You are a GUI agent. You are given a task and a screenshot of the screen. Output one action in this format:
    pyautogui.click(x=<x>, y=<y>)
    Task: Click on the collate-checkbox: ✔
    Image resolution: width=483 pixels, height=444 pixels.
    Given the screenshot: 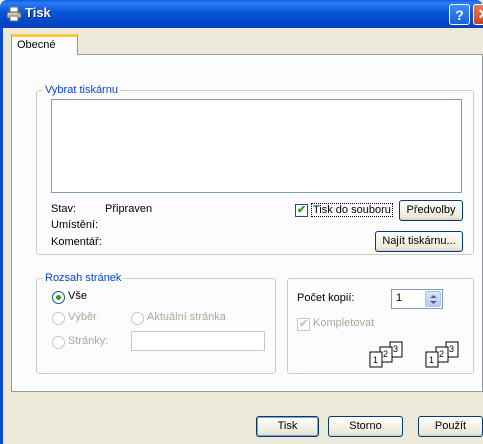 What is the action you would take?
    pyautogui.click(x=303, y=324)
    